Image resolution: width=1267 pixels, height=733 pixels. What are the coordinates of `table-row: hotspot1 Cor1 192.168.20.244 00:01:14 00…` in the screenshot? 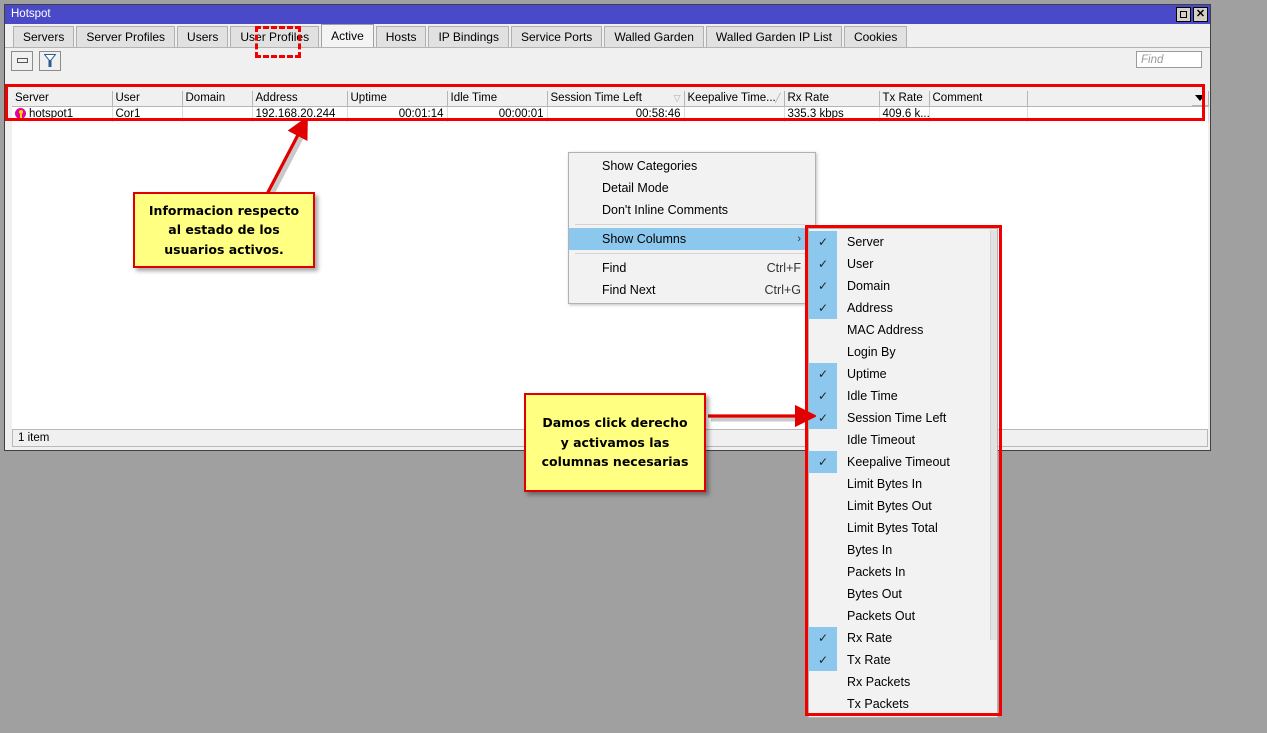 It's located at (610, 114).